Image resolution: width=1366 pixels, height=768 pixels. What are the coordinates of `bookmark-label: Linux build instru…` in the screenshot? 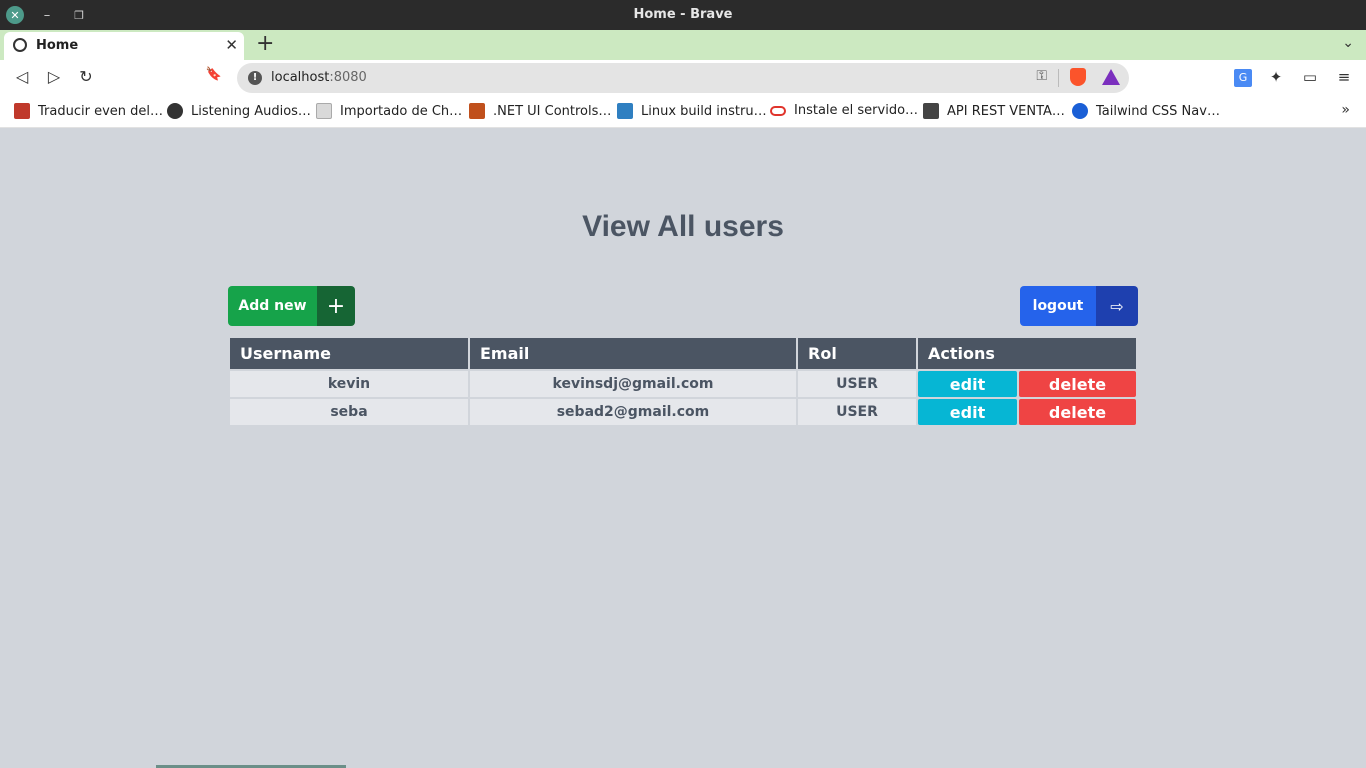 It's located at (704, 111).